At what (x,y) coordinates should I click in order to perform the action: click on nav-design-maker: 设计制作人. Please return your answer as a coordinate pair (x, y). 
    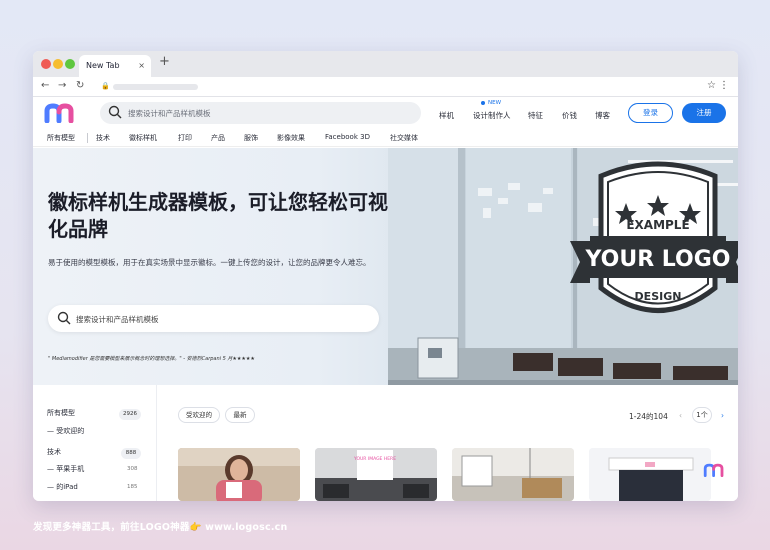
    Looking at the image, I should click on (492, 115).